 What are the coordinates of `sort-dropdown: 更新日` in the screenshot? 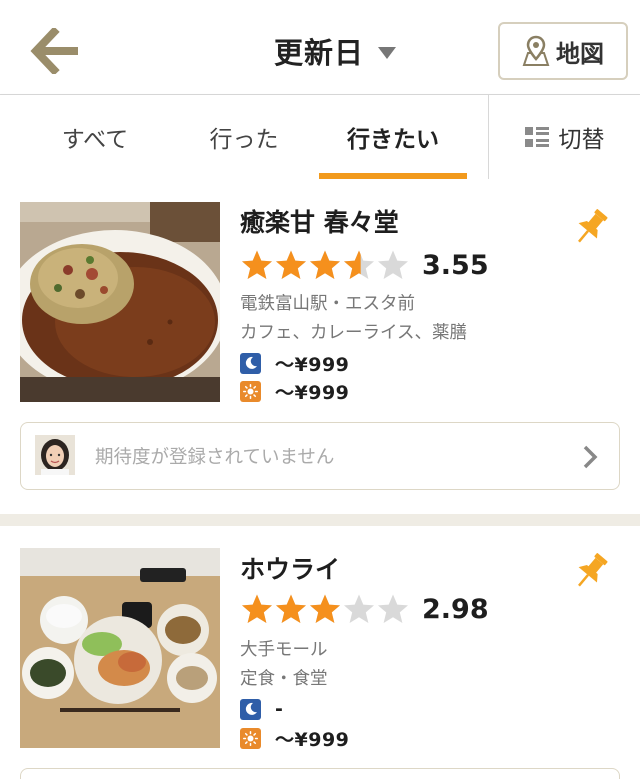 It's located at (335, 51).